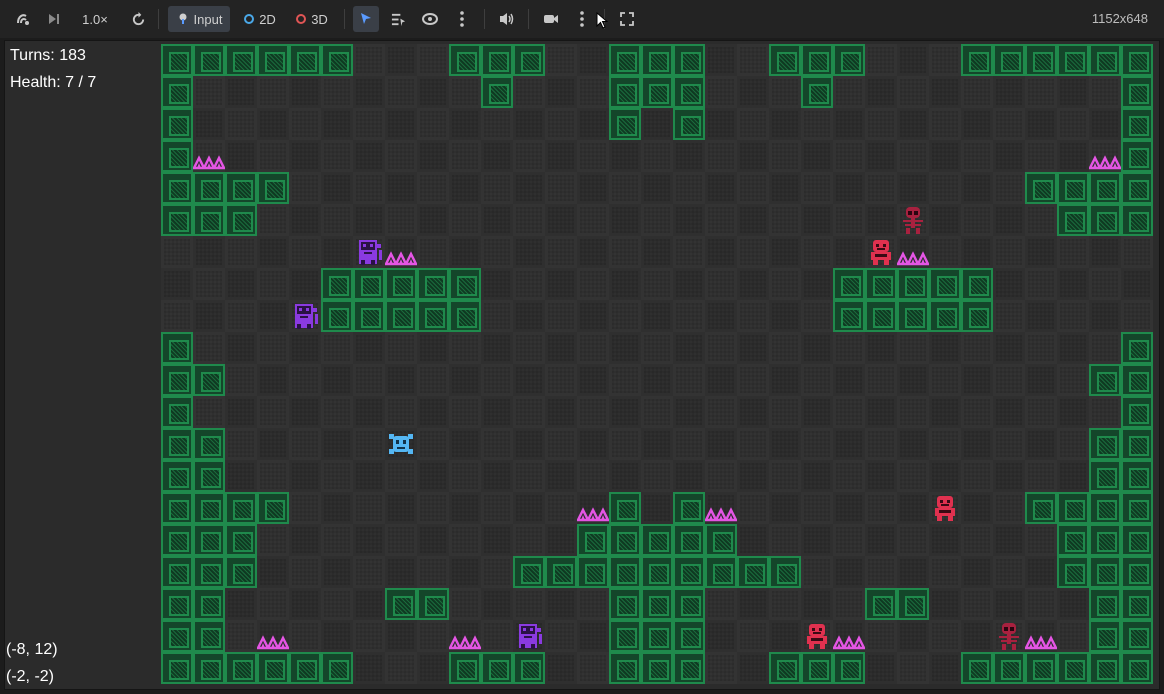 The width and height of the screenshot is (1164, 694). What do you see at coordinates (430, 19) in the screenshot?
I see `visibility-eye-icon` at bounding box center [430, 19].